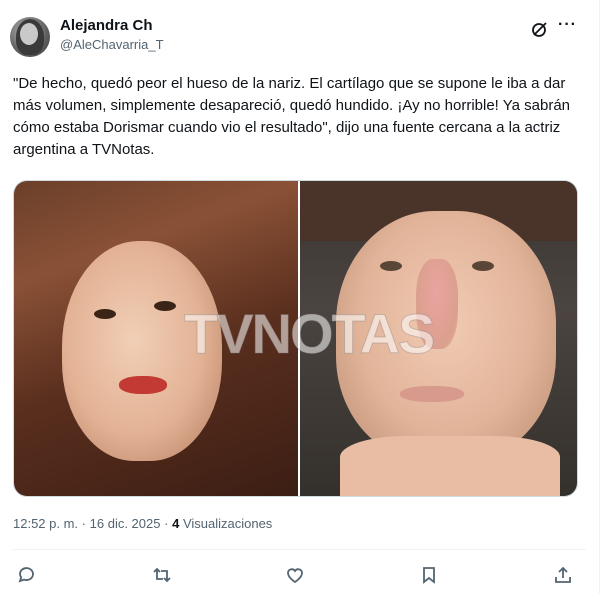 The height and width of the screenshot is (594, 607). Describe the element at coordinates (299, 549) in the screenshot. I see `divider` at that location.